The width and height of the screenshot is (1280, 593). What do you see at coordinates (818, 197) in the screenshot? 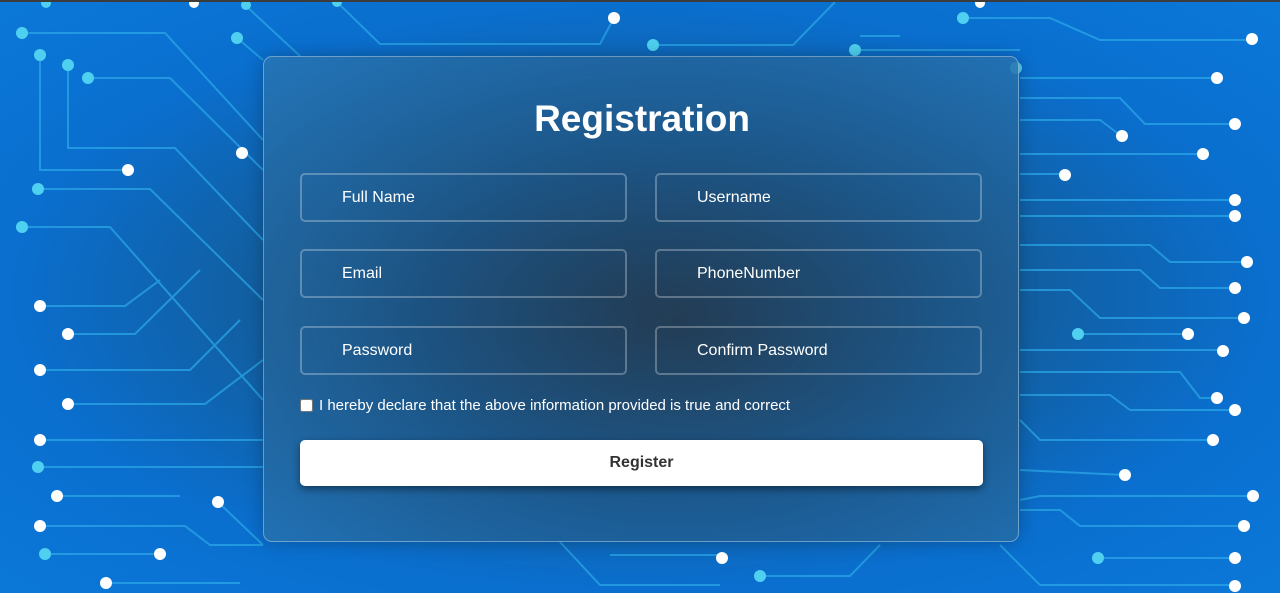
I see `username-input` at bounding box center [818, 197].